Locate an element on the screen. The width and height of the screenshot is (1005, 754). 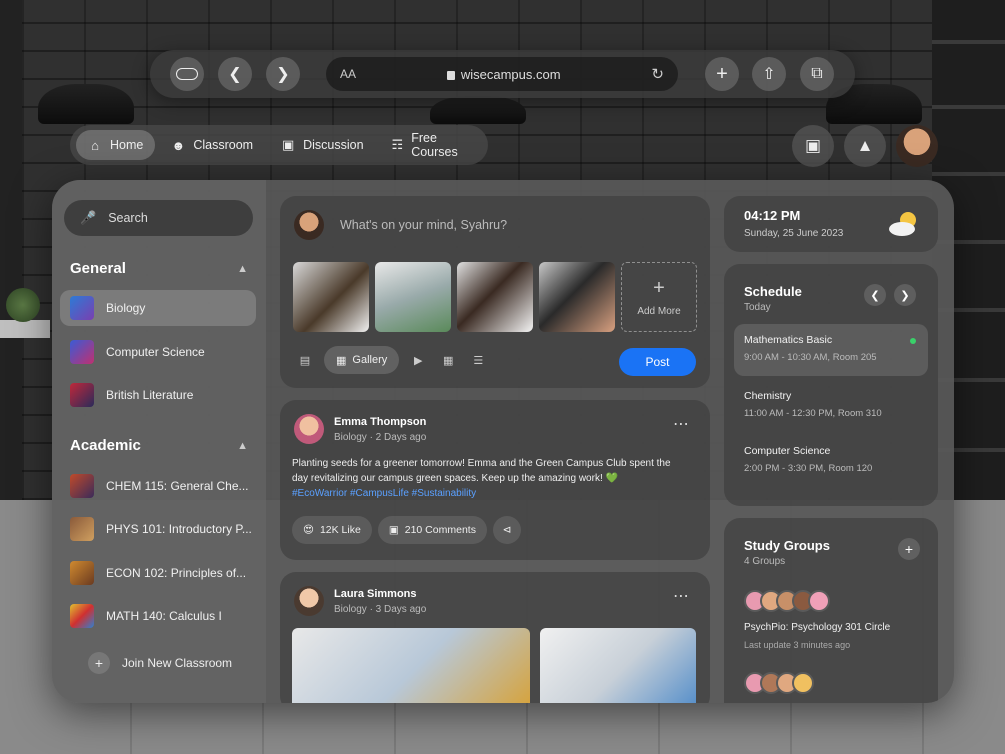
schedule-item: Chemistry 11:00 AM - 12:30 PM, Room 310 is located at coordinates (831, 406).